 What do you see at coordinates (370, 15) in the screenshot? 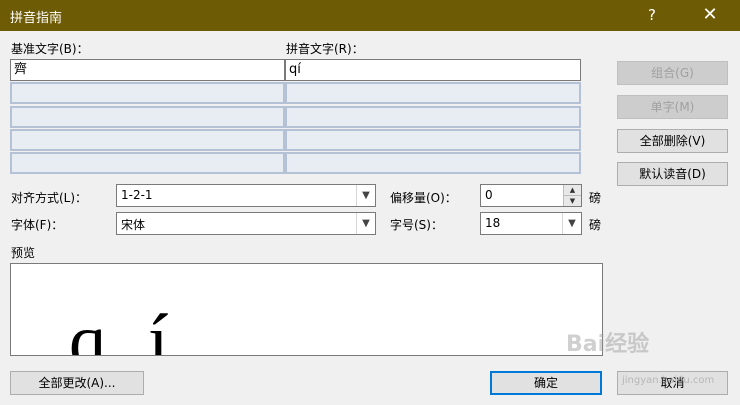
I see `title-bar` at bounding box center [370, 15].